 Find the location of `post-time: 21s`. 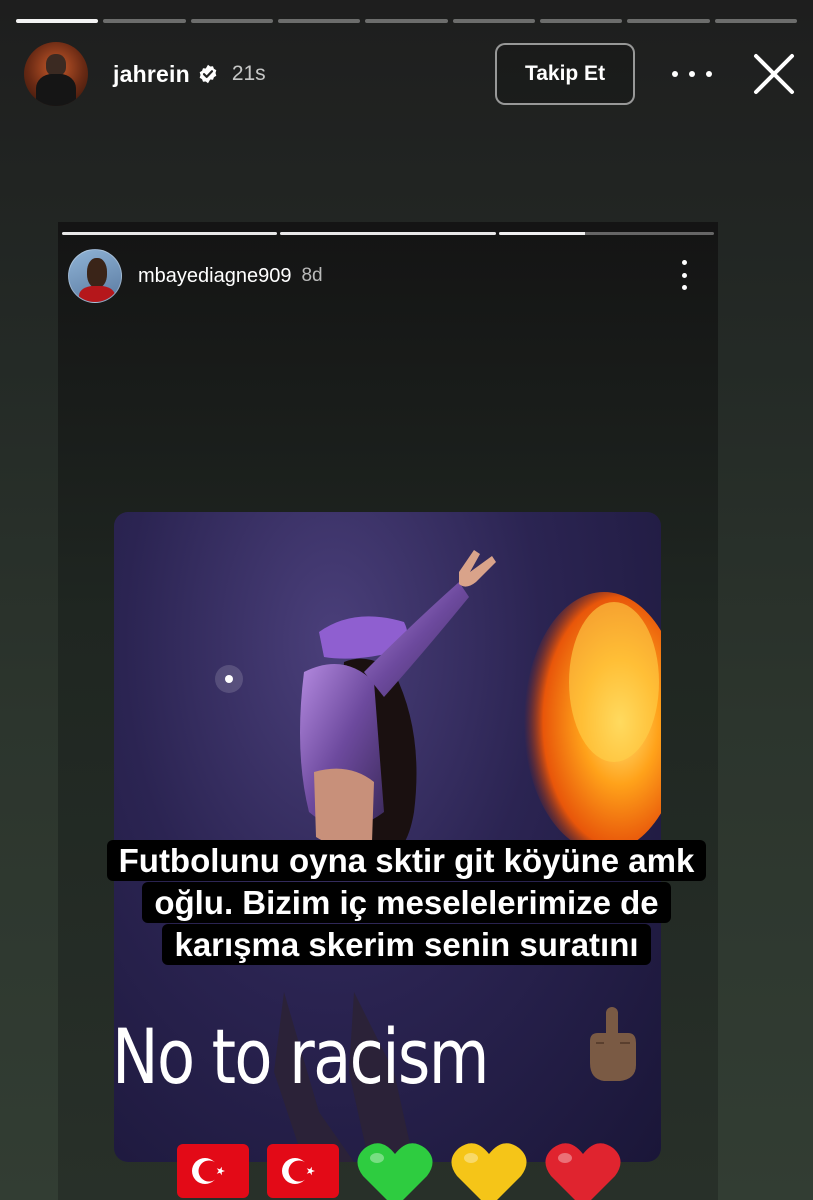

post-time: 21s is located at coordinates (248, 73).